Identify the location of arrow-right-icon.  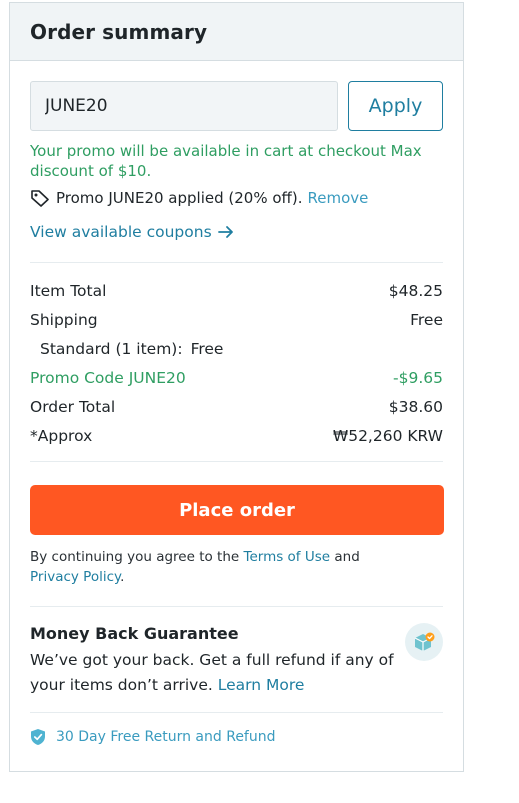
(225, 232).